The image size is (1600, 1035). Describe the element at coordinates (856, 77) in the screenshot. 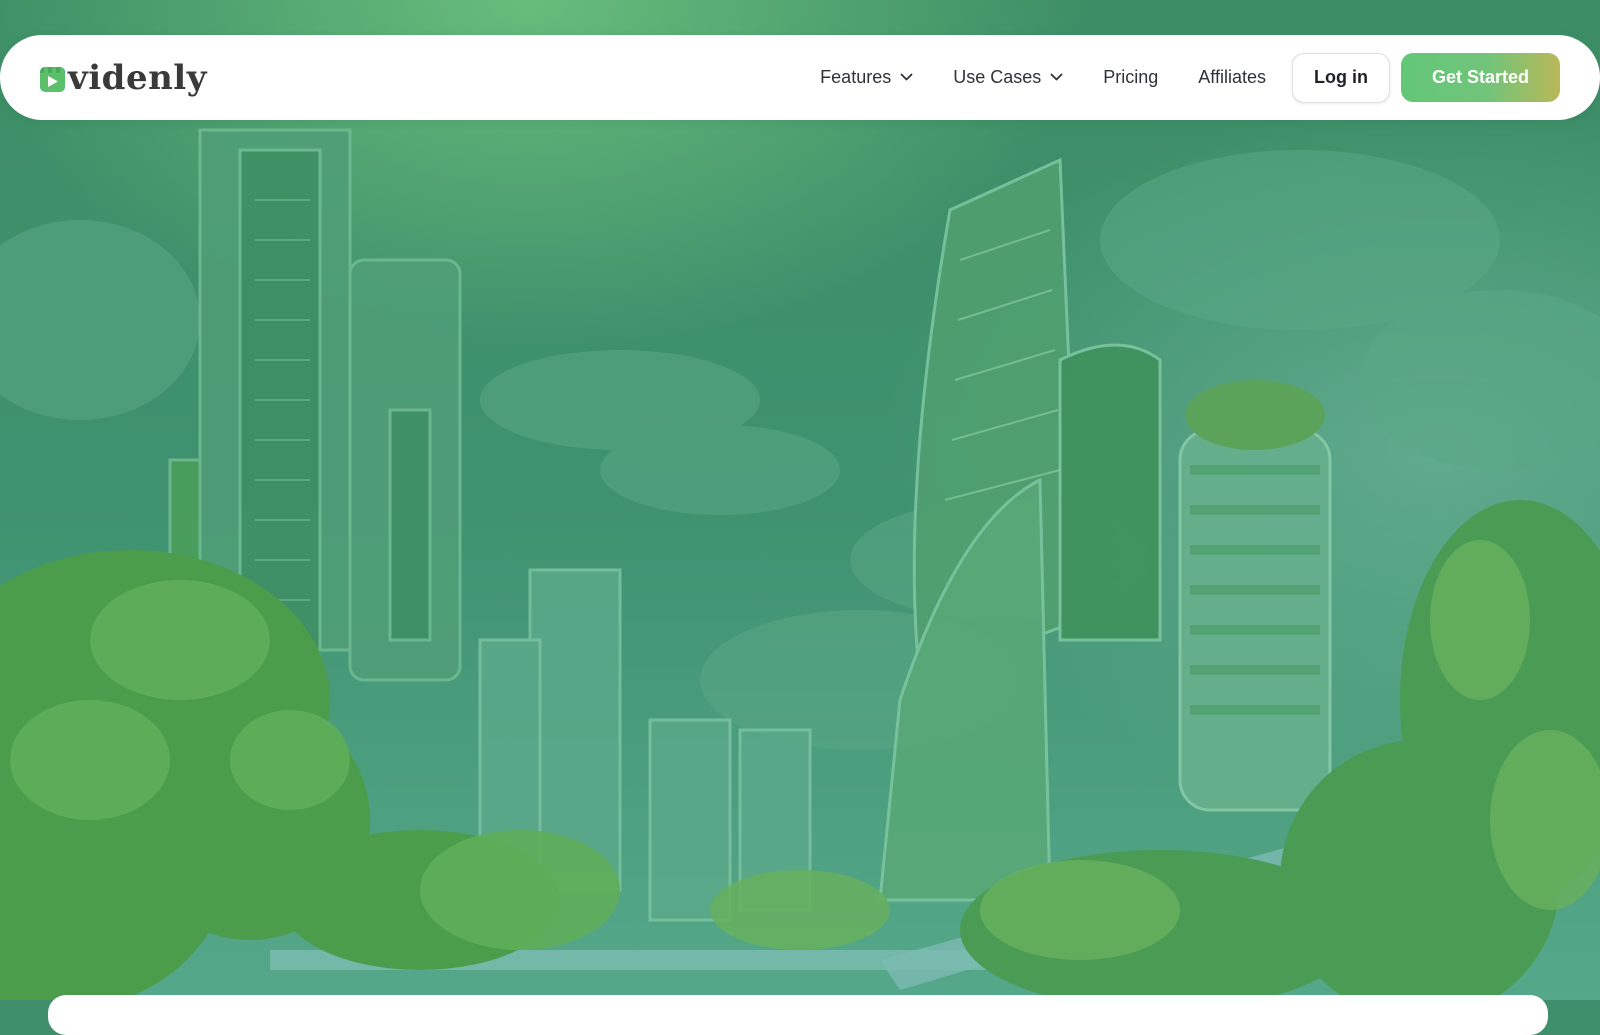

I see `nav-item-label: Features` at that location.